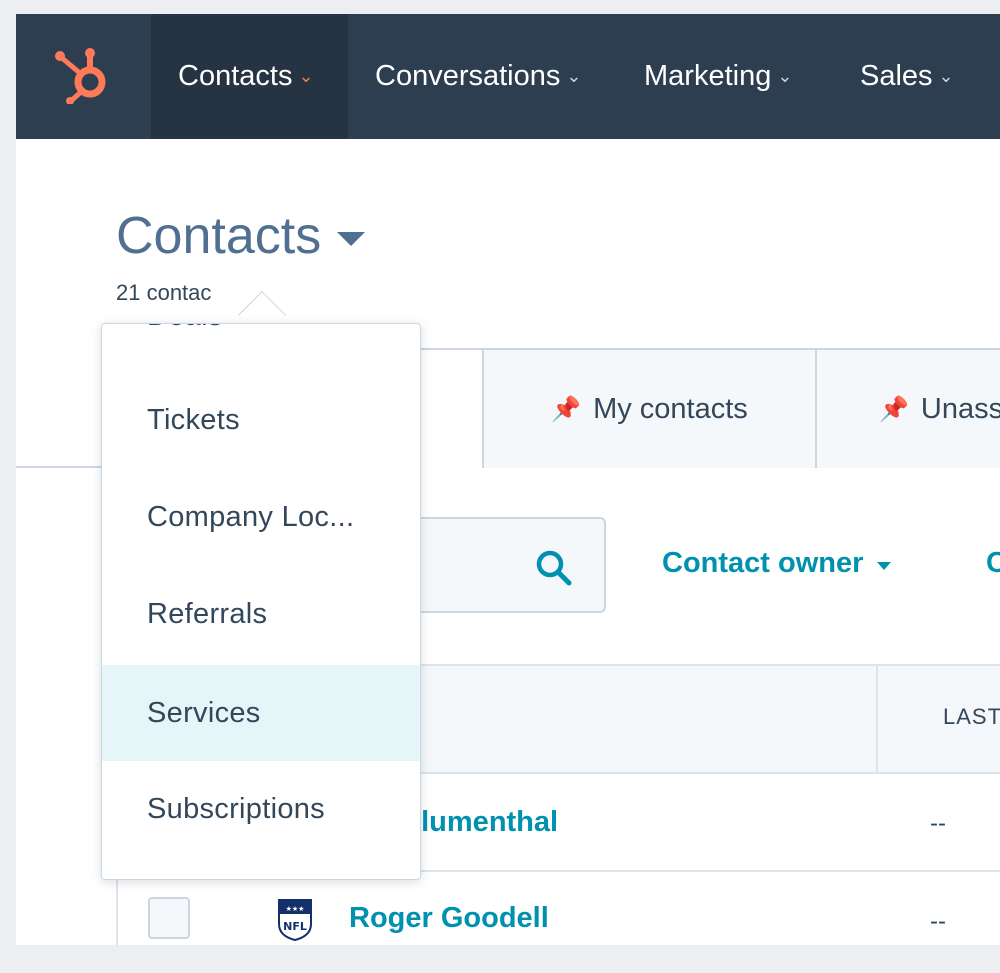 Image resolution: width=1000 pixels, height=973 pixels. I want to click on menu-item-label: Deals, so click(185, 328).